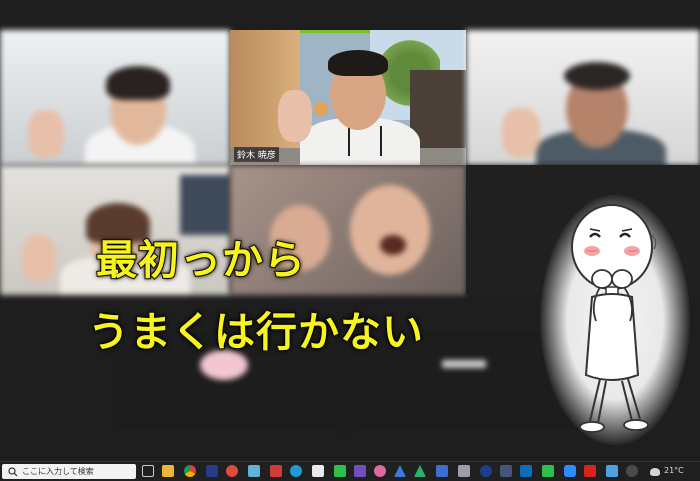  I want to click on zoom-icon, so click(570, 471).